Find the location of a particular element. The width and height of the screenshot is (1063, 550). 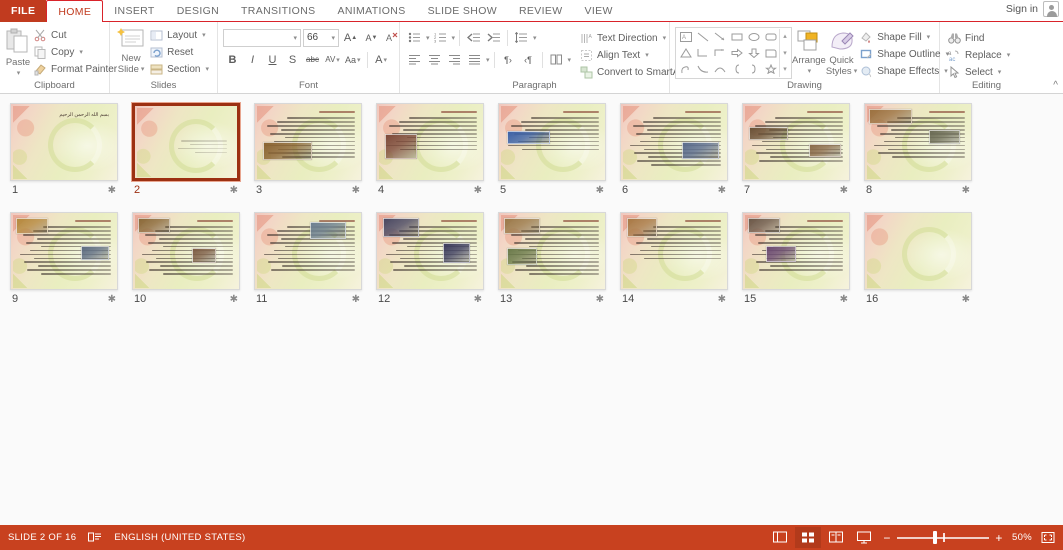

justify-button is located at coordinates (474, 59).